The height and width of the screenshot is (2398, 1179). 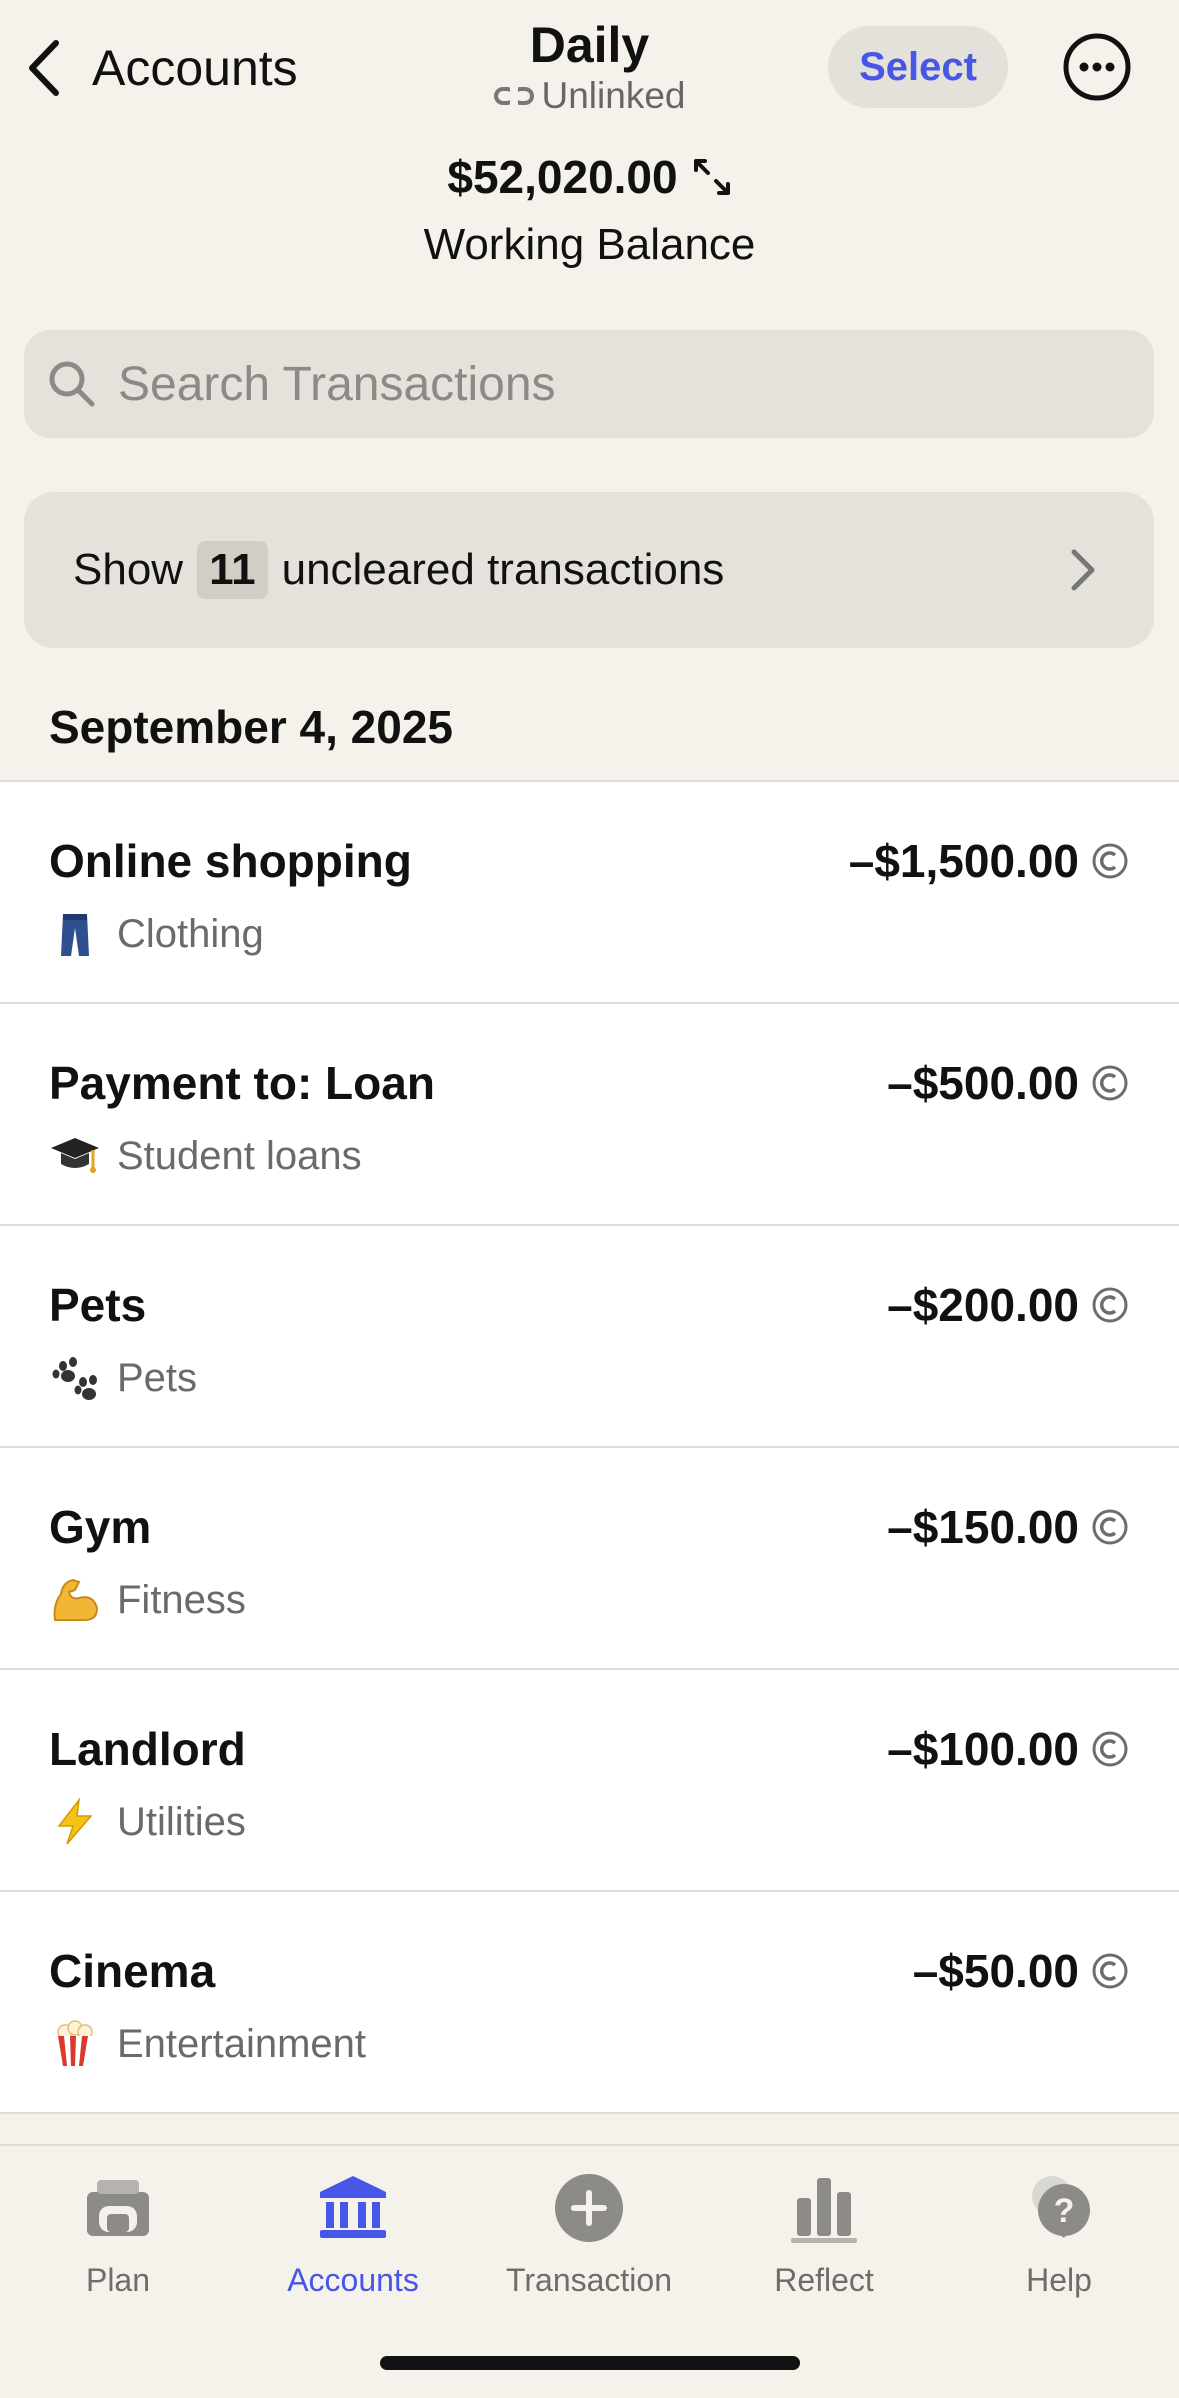 I want to click on graduation-cap-icon, so click(x=75, y=1155).